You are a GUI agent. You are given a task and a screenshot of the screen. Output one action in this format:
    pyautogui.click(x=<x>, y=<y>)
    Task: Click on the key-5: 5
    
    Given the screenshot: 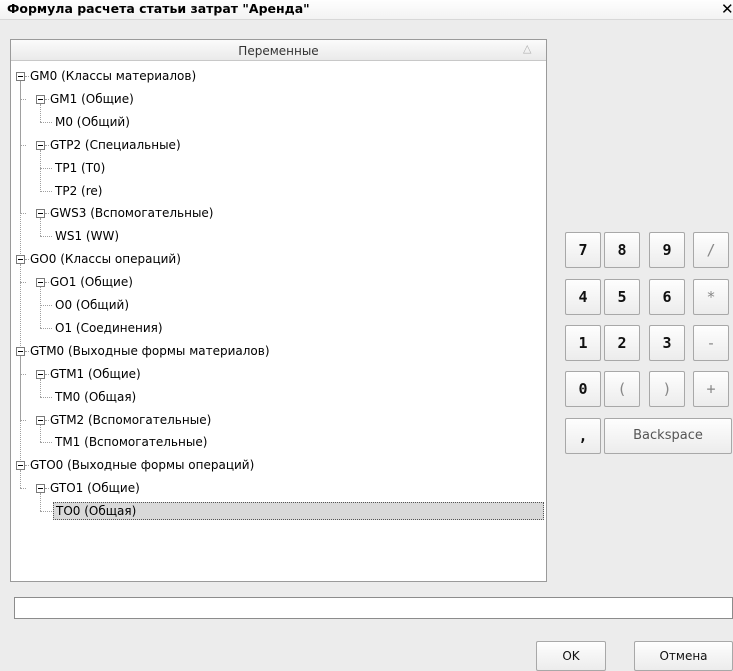 What is the action you would take?
    pyautogui.click(x=622, y=297)
    